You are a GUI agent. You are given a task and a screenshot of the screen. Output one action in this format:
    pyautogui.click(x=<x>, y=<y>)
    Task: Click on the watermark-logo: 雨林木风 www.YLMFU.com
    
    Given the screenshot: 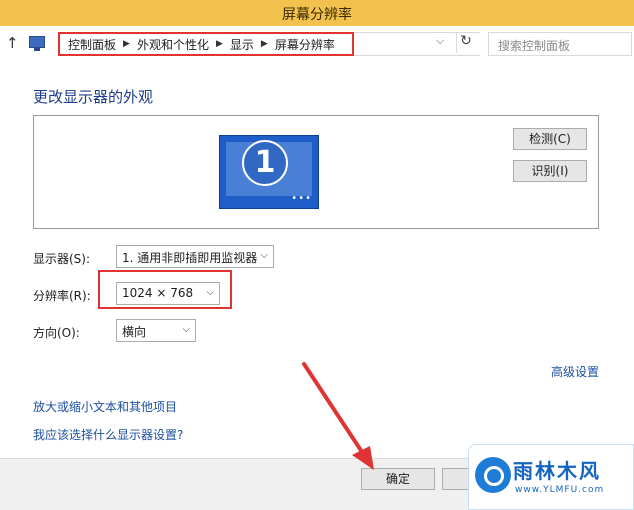 What is the action you would take?
    pyautogui.click(x=551, y=477)
    